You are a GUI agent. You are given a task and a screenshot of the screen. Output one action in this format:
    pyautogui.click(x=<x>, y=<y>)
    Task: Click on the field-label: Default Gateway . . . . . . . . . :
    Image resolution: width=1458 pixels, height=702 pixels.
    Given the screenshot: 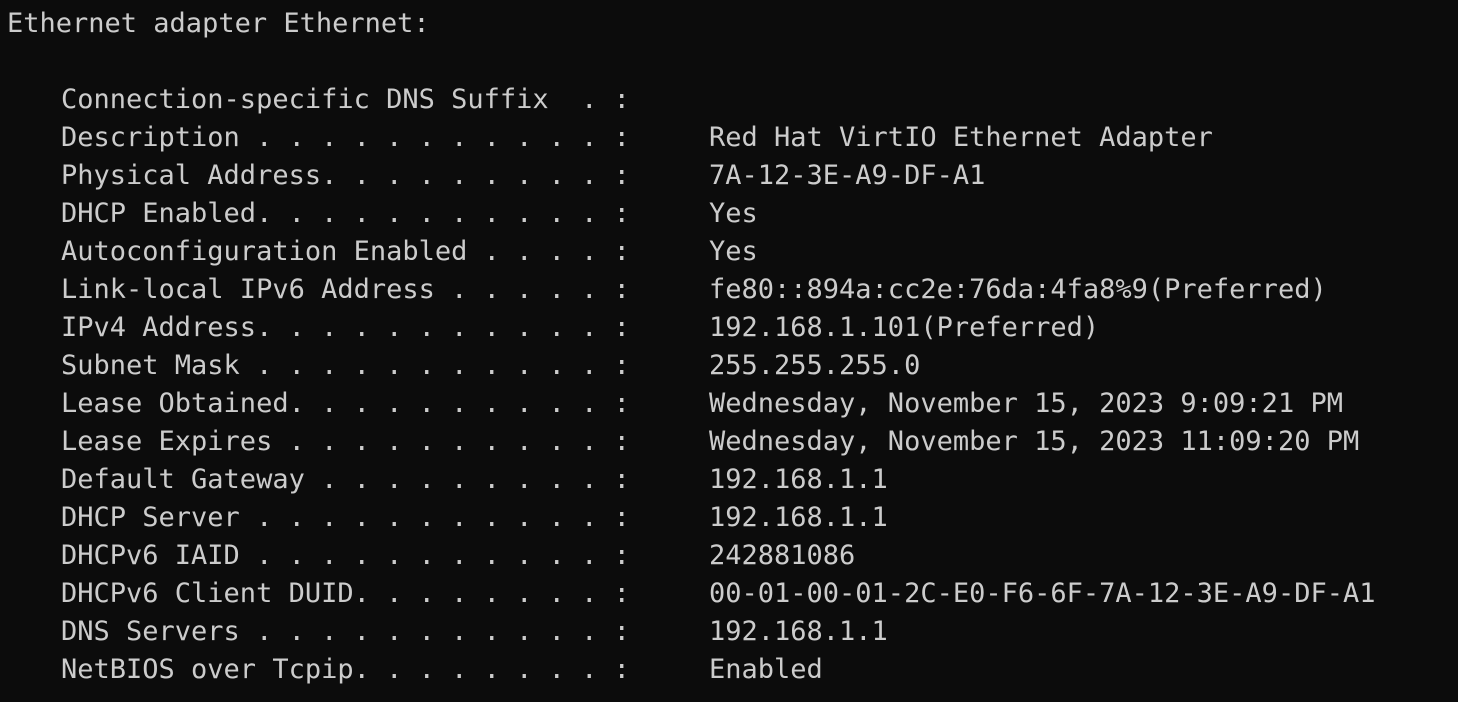 What is the action you would take?
    pyautogui.click(x=345, y=479)
    